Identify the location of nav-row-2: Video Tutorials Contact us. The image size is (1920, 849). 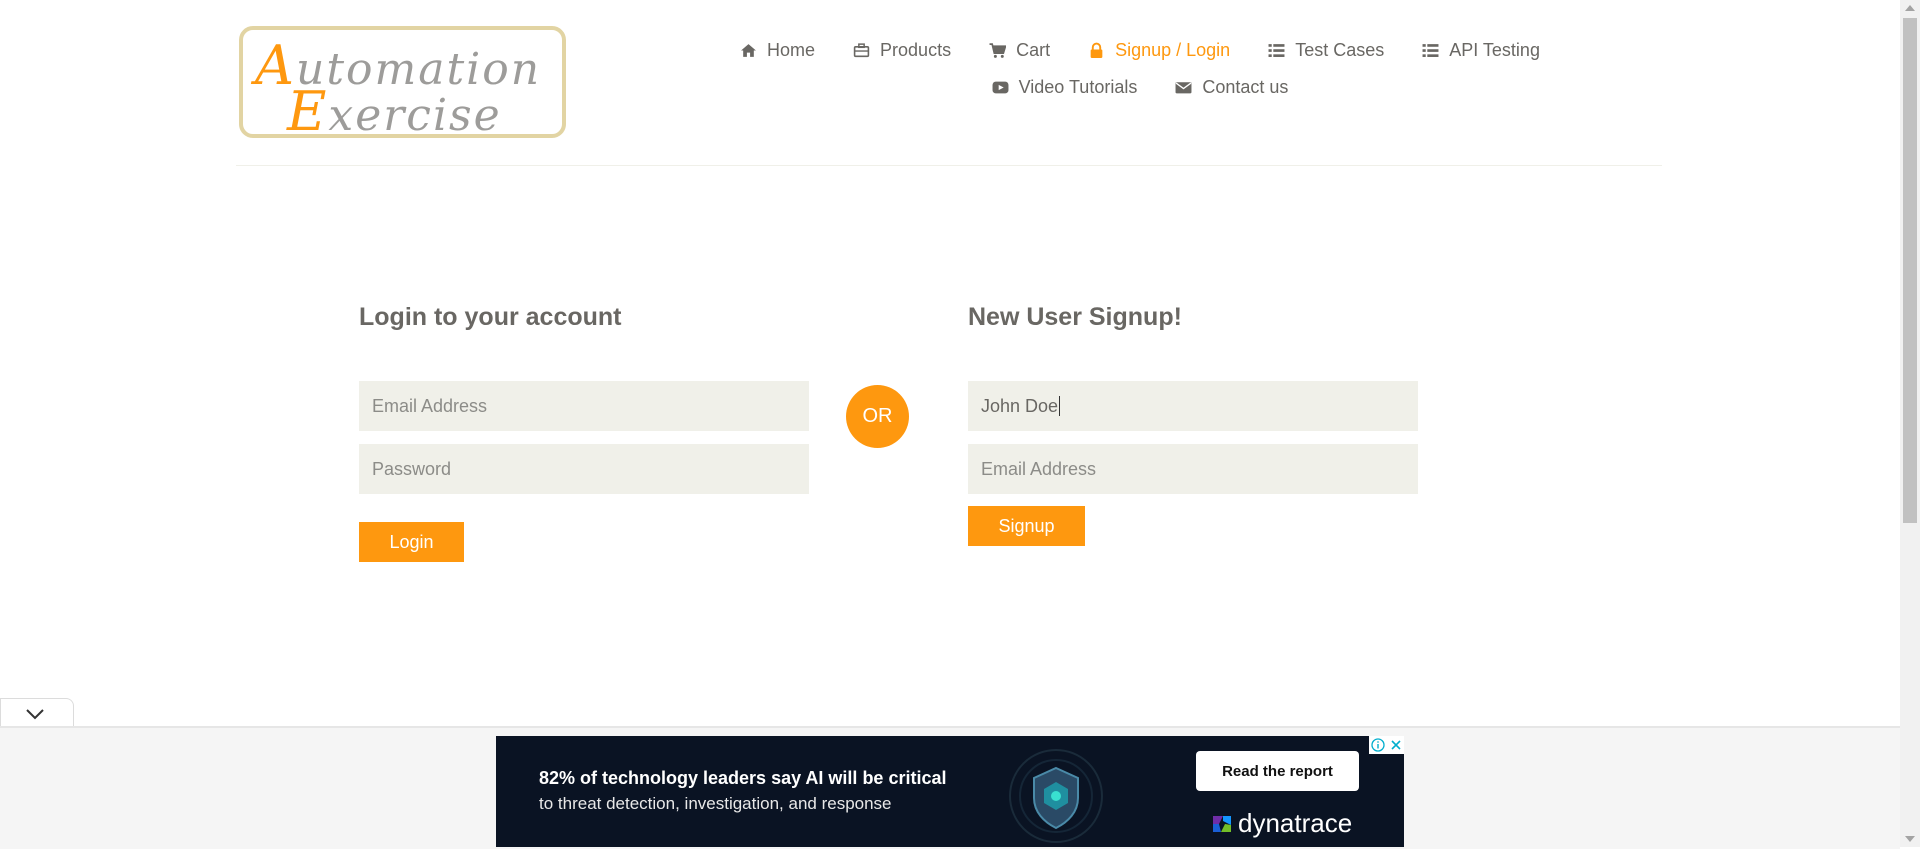
(1140, 87).